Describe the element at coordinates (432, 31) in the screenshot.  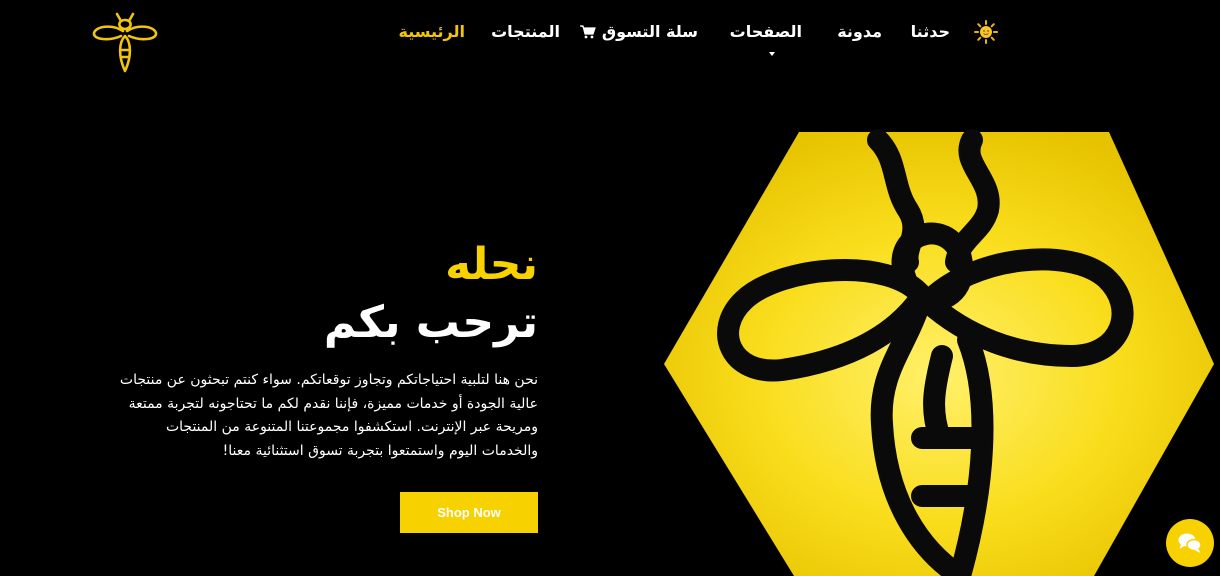
I see `nav-home: الرئيسية` at that location.